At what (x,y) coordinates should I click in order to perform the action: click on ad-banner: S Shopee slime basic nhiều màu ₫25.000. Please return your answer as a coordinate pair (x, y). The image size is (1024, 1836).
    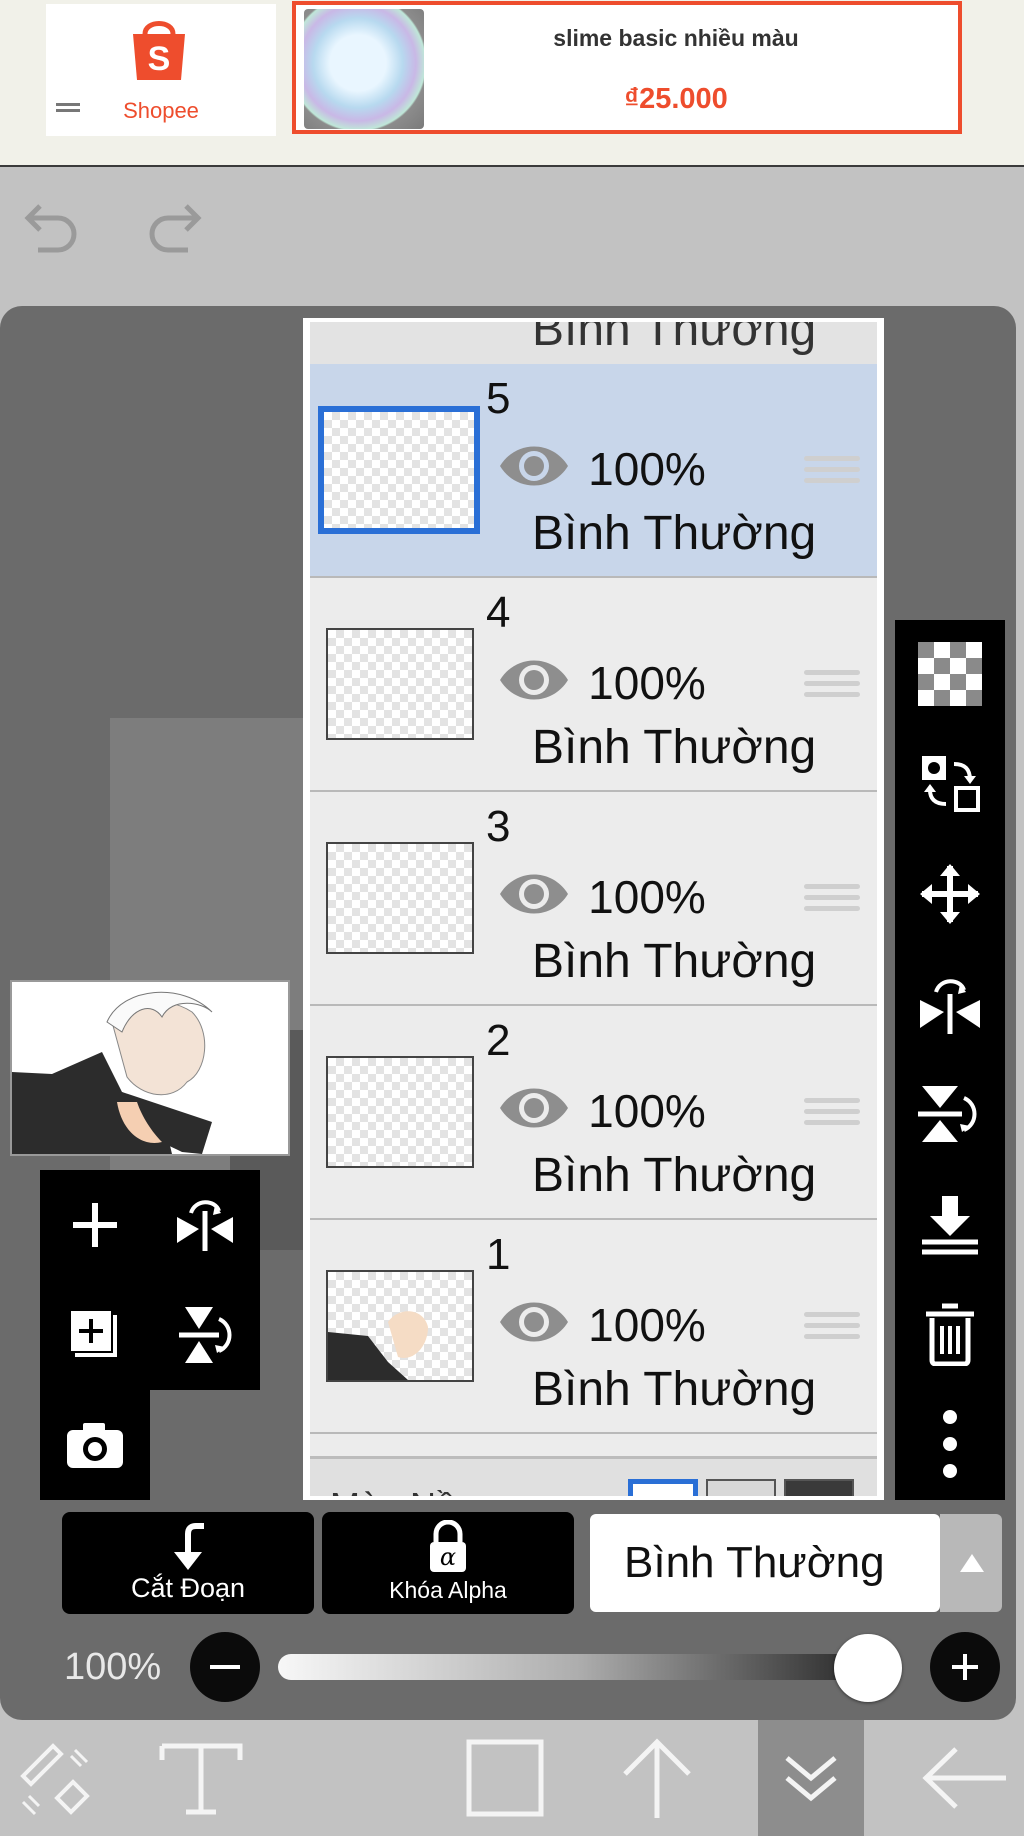
    Looking at the image, I should click on (512, 83).